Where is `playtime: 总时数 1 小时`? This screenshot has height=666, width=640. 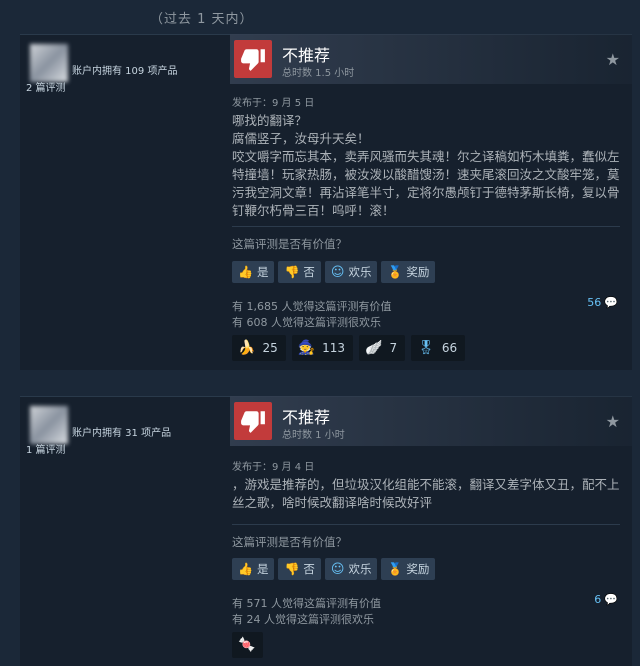 playtime: 总时数 1 小时 is located at coordinates (313, 435).